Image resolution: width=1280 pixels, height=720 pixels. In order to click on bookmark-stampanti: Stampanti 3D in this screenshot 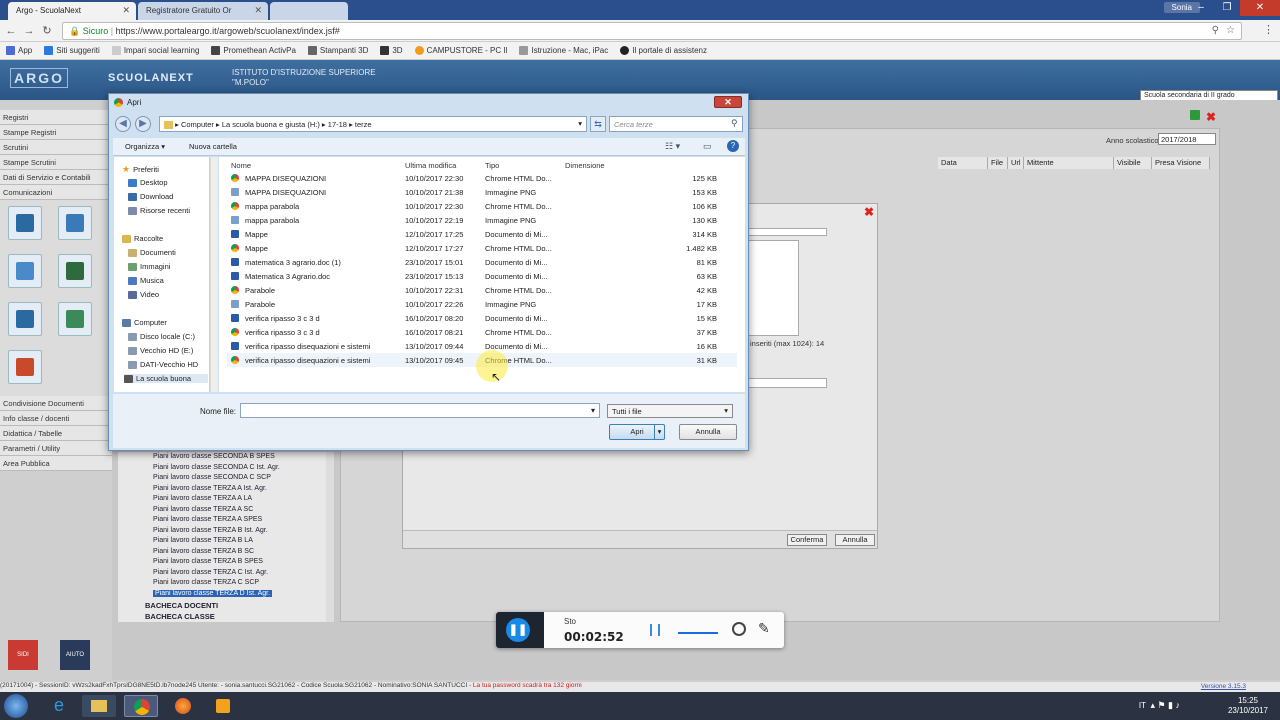, I will do `click(337, 50)`.